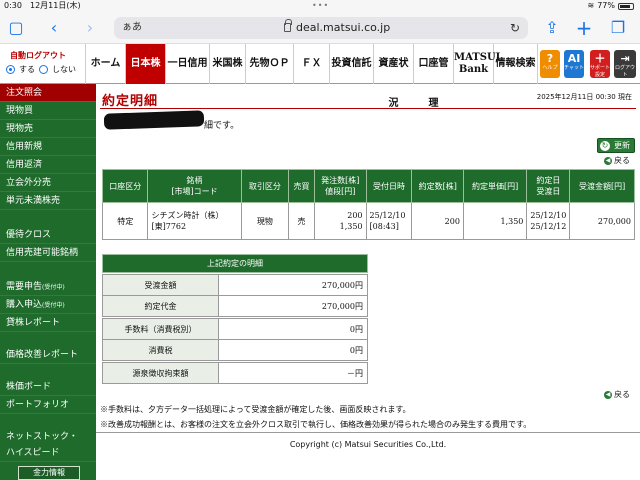 The width and height of the screenshot is (640, 480). Describe the element at coordinates (48, 183) in the screenshot. I see `sidebar-item-off-floor: 立会外分売` at that location.